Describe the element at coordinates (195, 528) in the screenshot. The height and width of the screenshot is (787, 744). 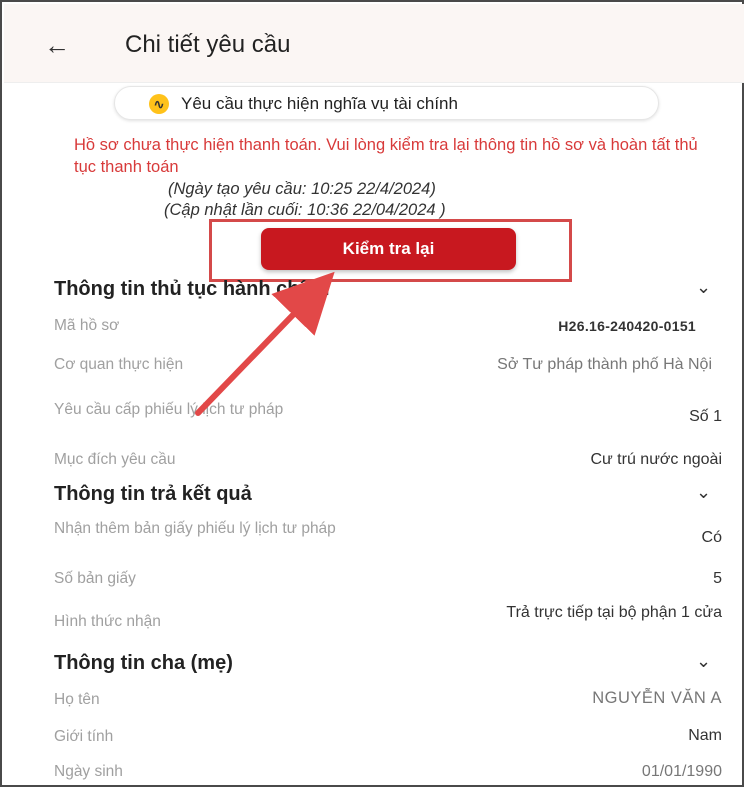
I see `label-nhan-them: Nhận thêm bản giấy phiếu lý lịch tư pháp` at that location.